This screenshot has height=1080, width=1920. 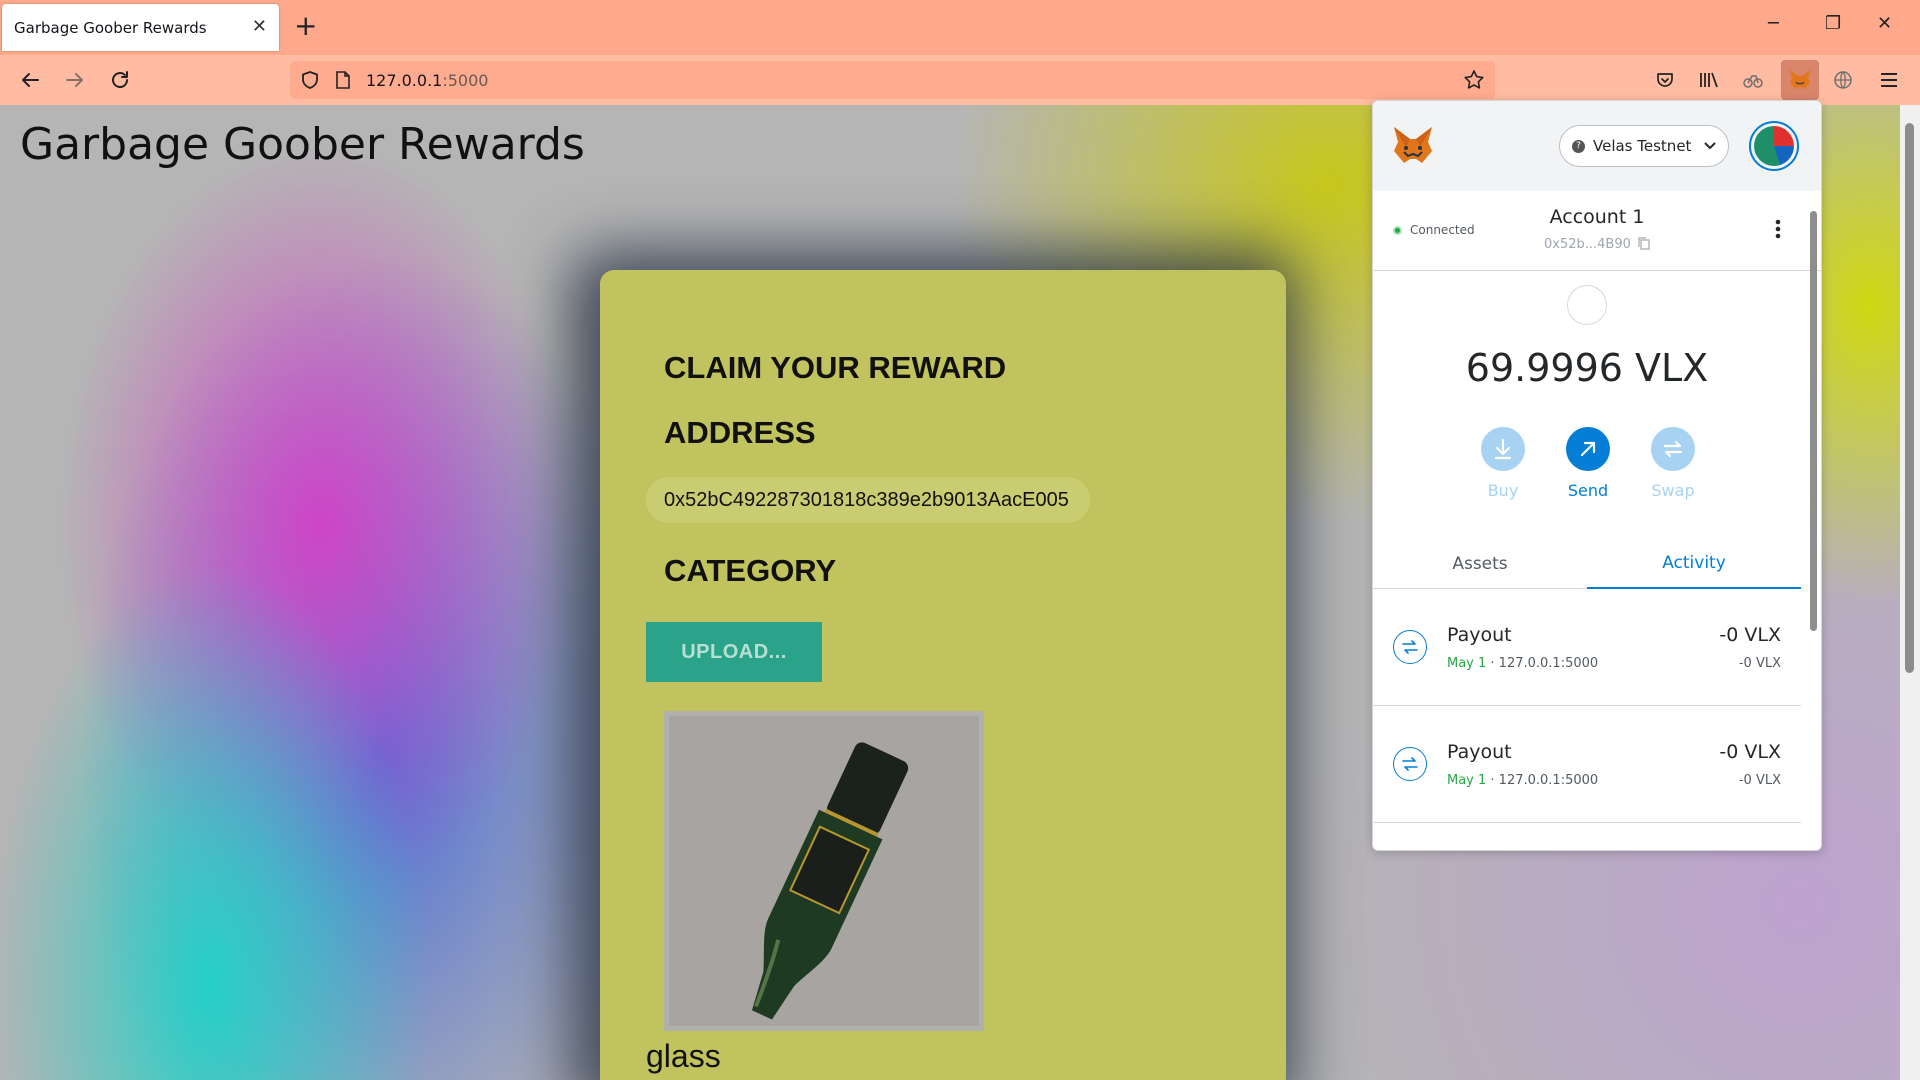 I want to click on network-name: Velas Testnet, so click(x=1642, y=146).